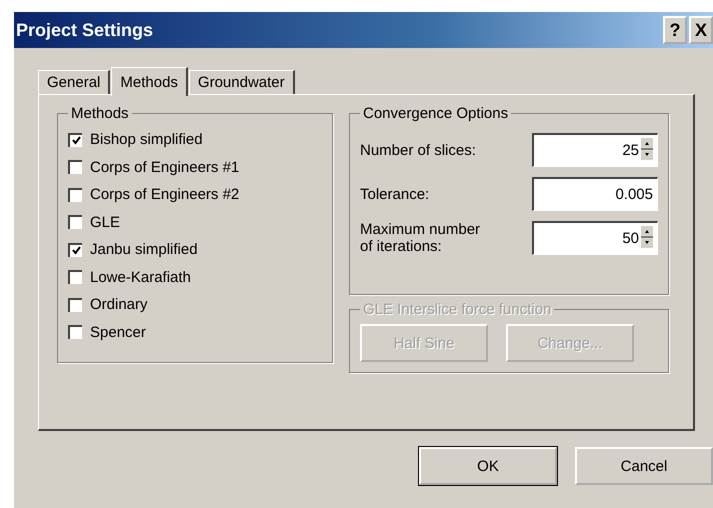 The height and width of the screenshot is (508, 713). I want to click on tab: Methods, so click(149, 81).